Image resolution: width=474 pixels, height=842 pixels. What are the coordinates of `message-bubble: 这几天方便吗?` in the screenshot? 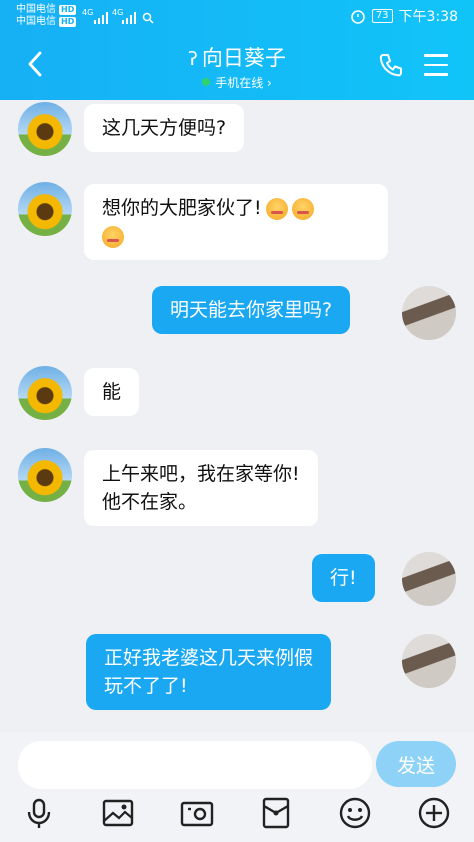 It's located at (164, 128).